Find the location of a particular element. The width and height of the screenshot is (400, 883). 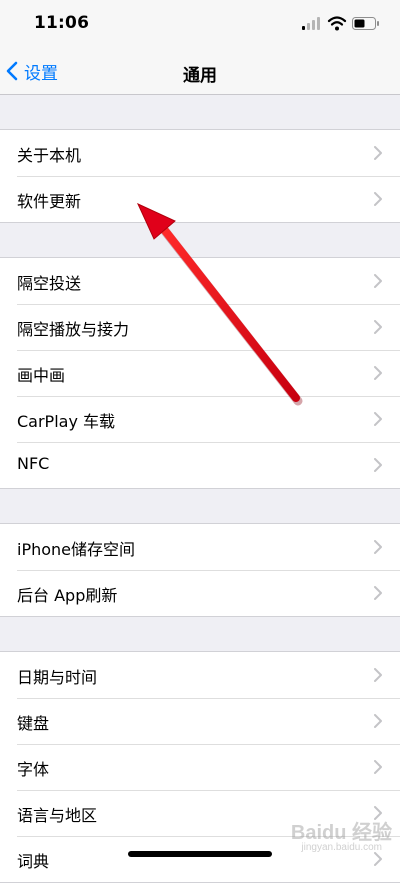

row-label: CarPlay 车载 is located at coordinates (66, 421).